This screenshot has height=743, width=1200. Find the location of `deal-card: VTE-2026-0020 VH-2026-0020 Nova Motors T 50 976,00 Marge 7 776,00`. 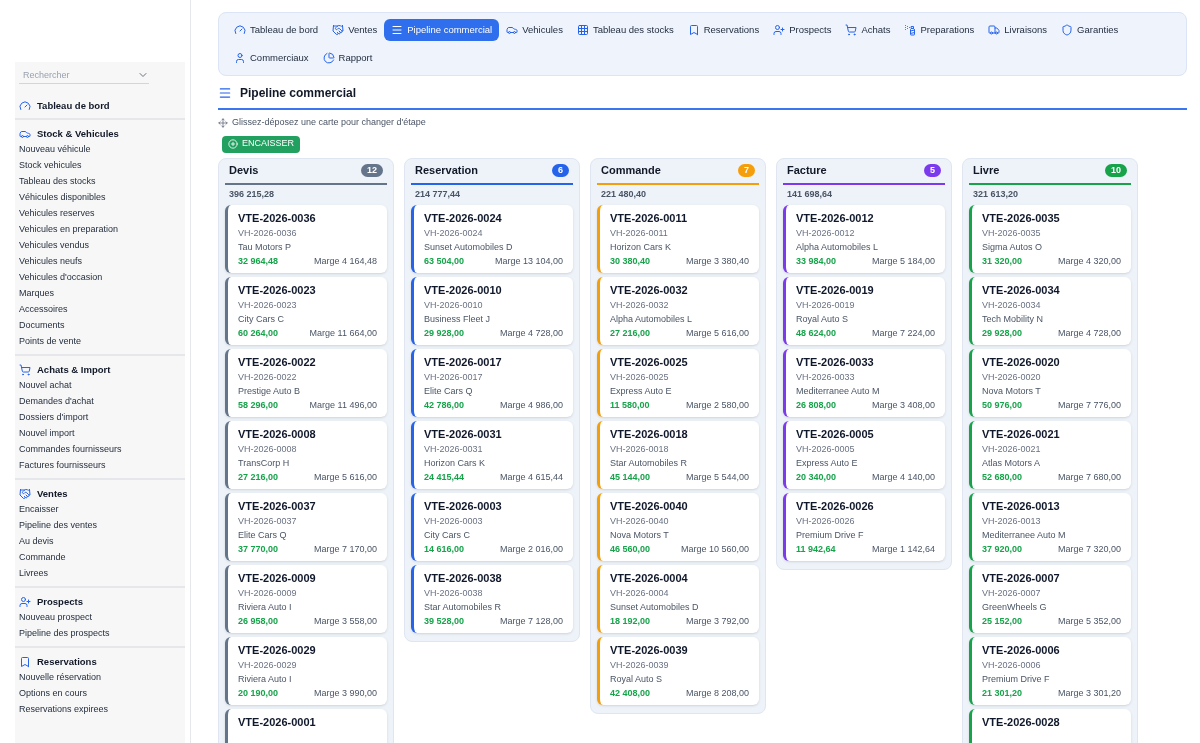

deal-card: VTE-2026-0020 VH-2026-0020 Nova Motors T 50 976,00 Marge 7 776,00 is located at coordinates (1050, 382).